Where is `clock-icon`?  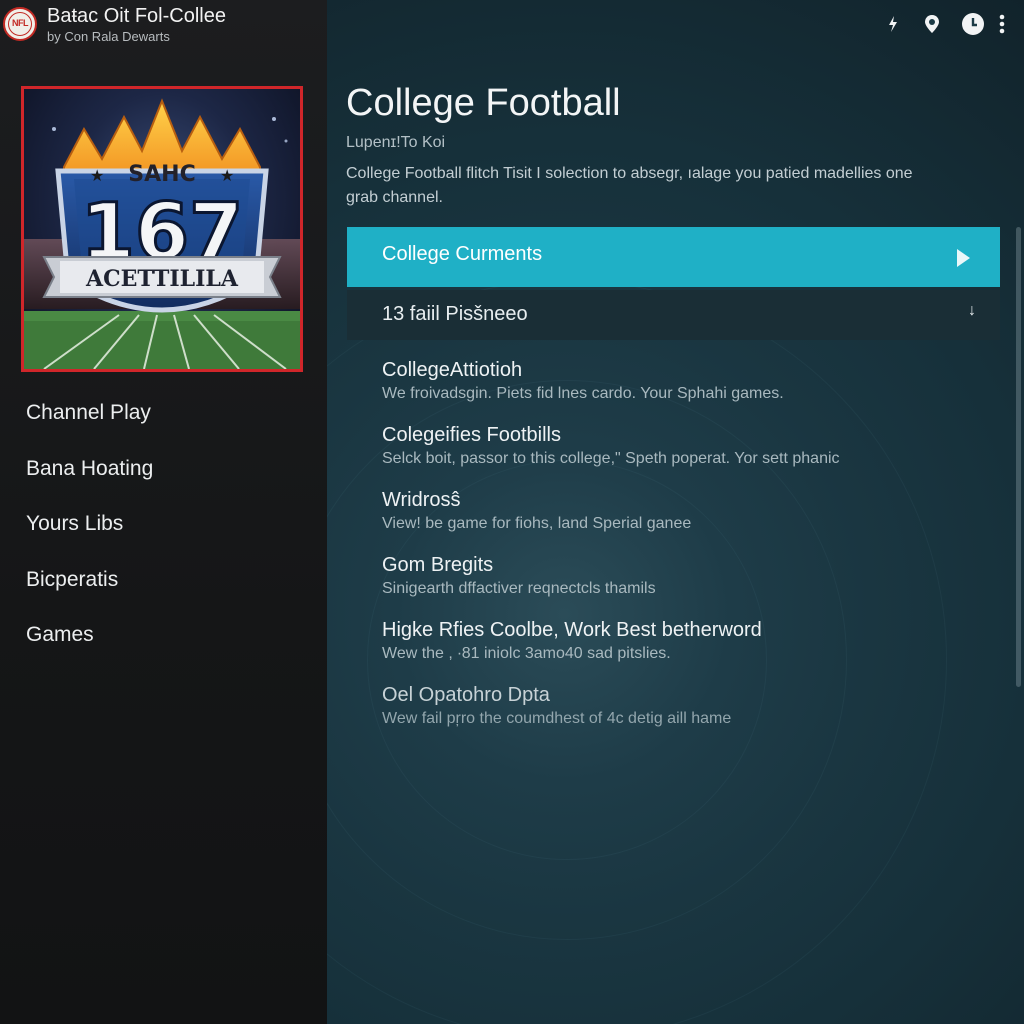
clock-icon is located at coordinates (973, 24).